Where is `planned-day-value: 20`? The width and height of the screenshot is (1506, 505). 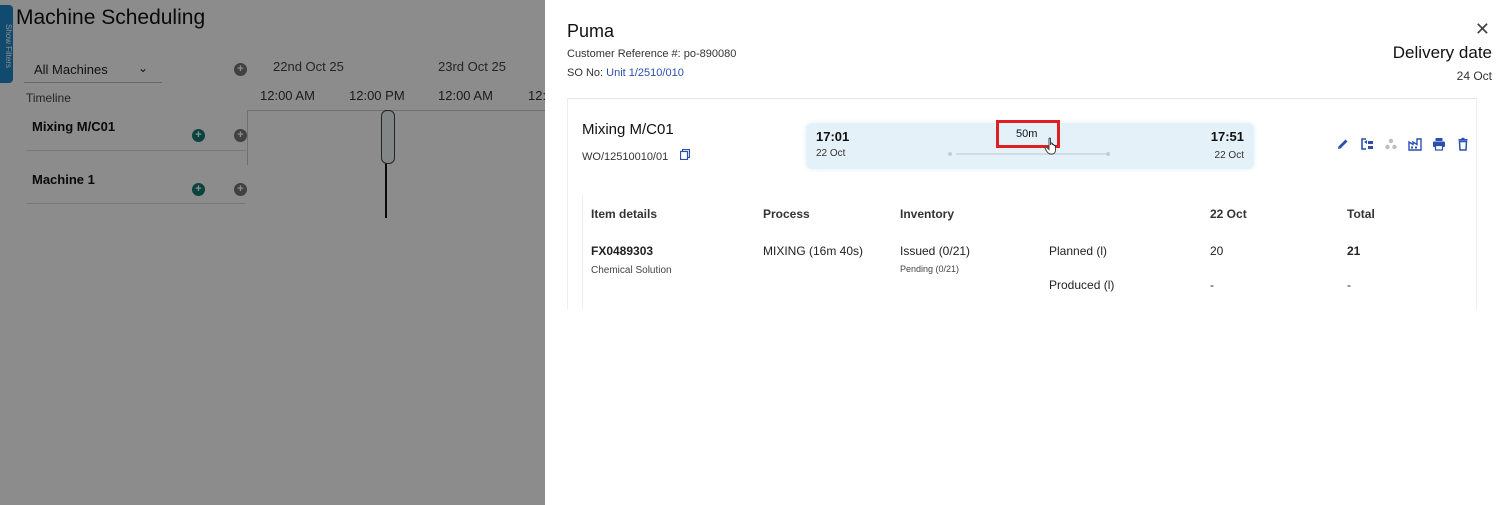 planned-day-value: 20 is located at coordinates (1217, 251).